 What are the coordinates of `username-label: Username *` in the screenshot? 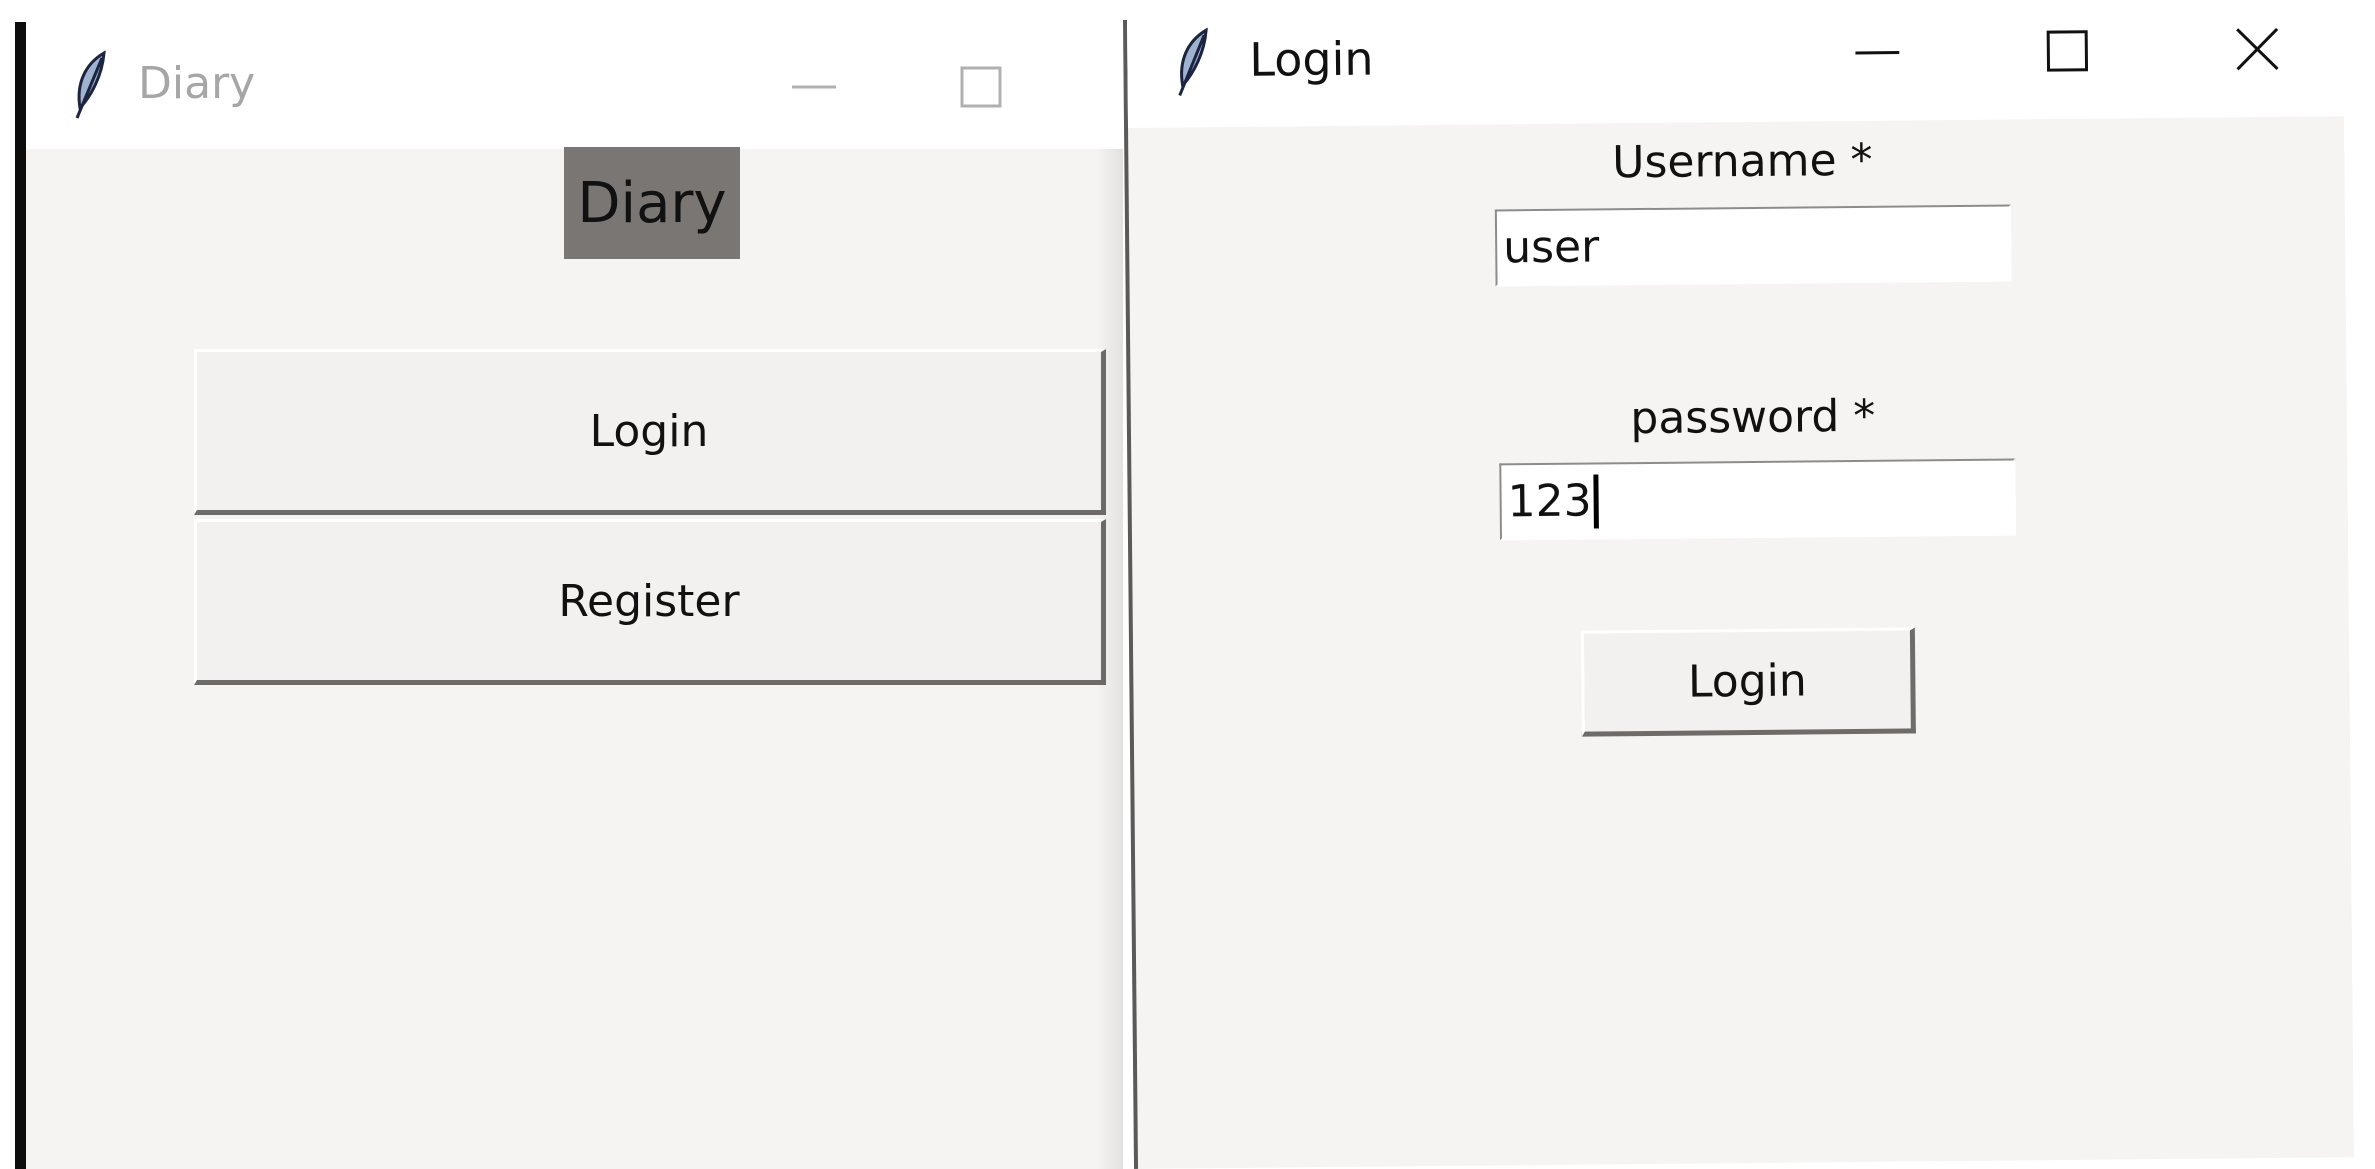 It's located at (1742, 161).